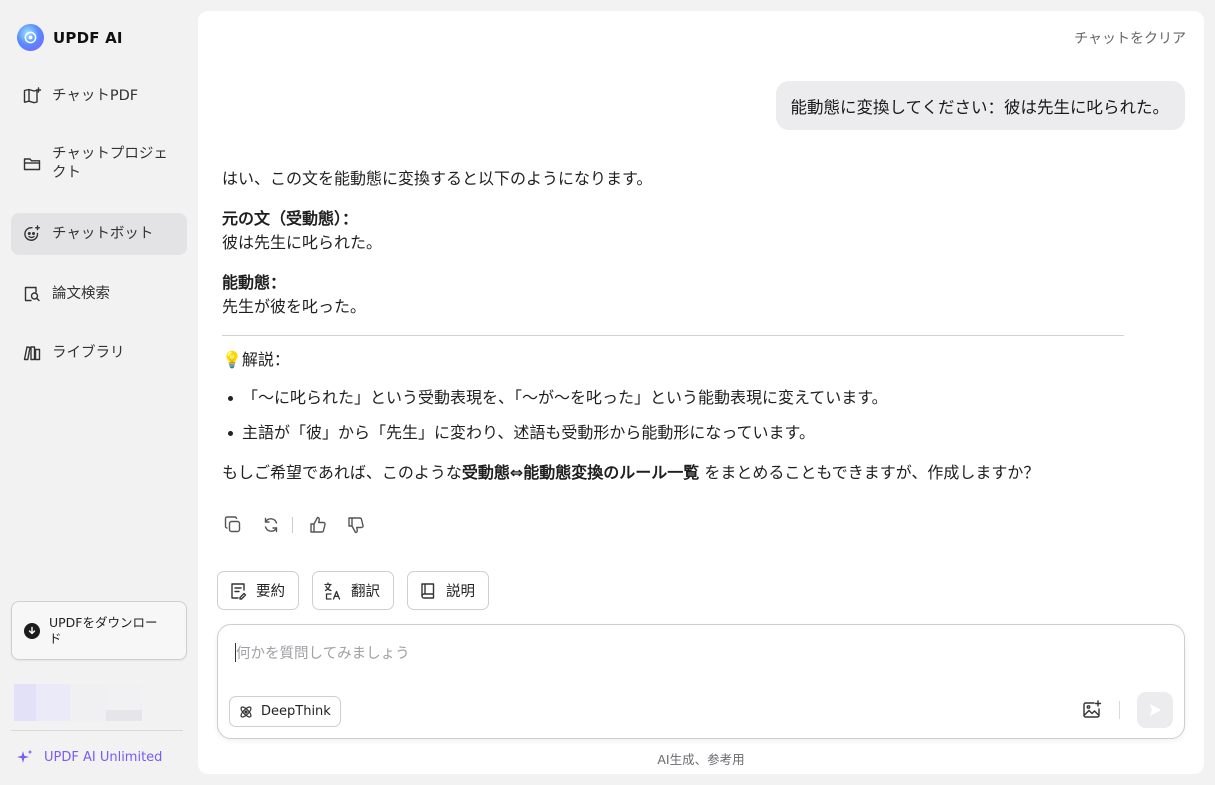 This screenshot has height=785, width=1215. Describe the element at coordinates (81, 293) in the screenshot. I see `sidebar-item-label: 論文検索` at that location.